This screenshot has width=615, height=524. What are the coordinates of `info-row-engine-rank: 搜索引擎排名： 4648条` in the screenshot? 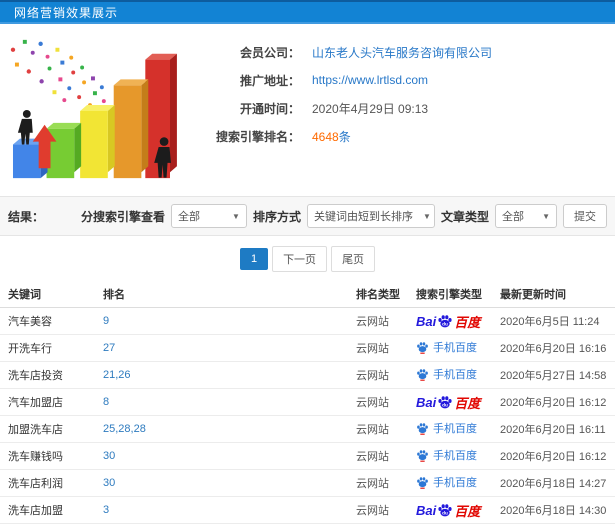 It's located at (398, 136).